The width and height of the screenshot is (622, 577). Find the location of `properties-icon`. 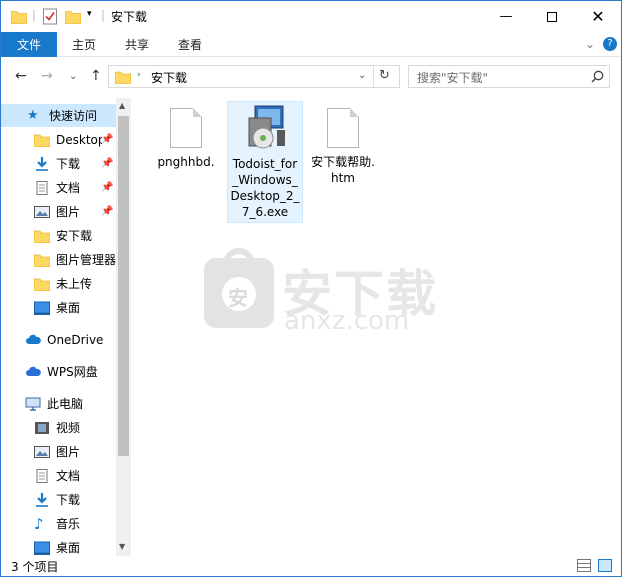

properties-icon is located at coordinates (50, 16).